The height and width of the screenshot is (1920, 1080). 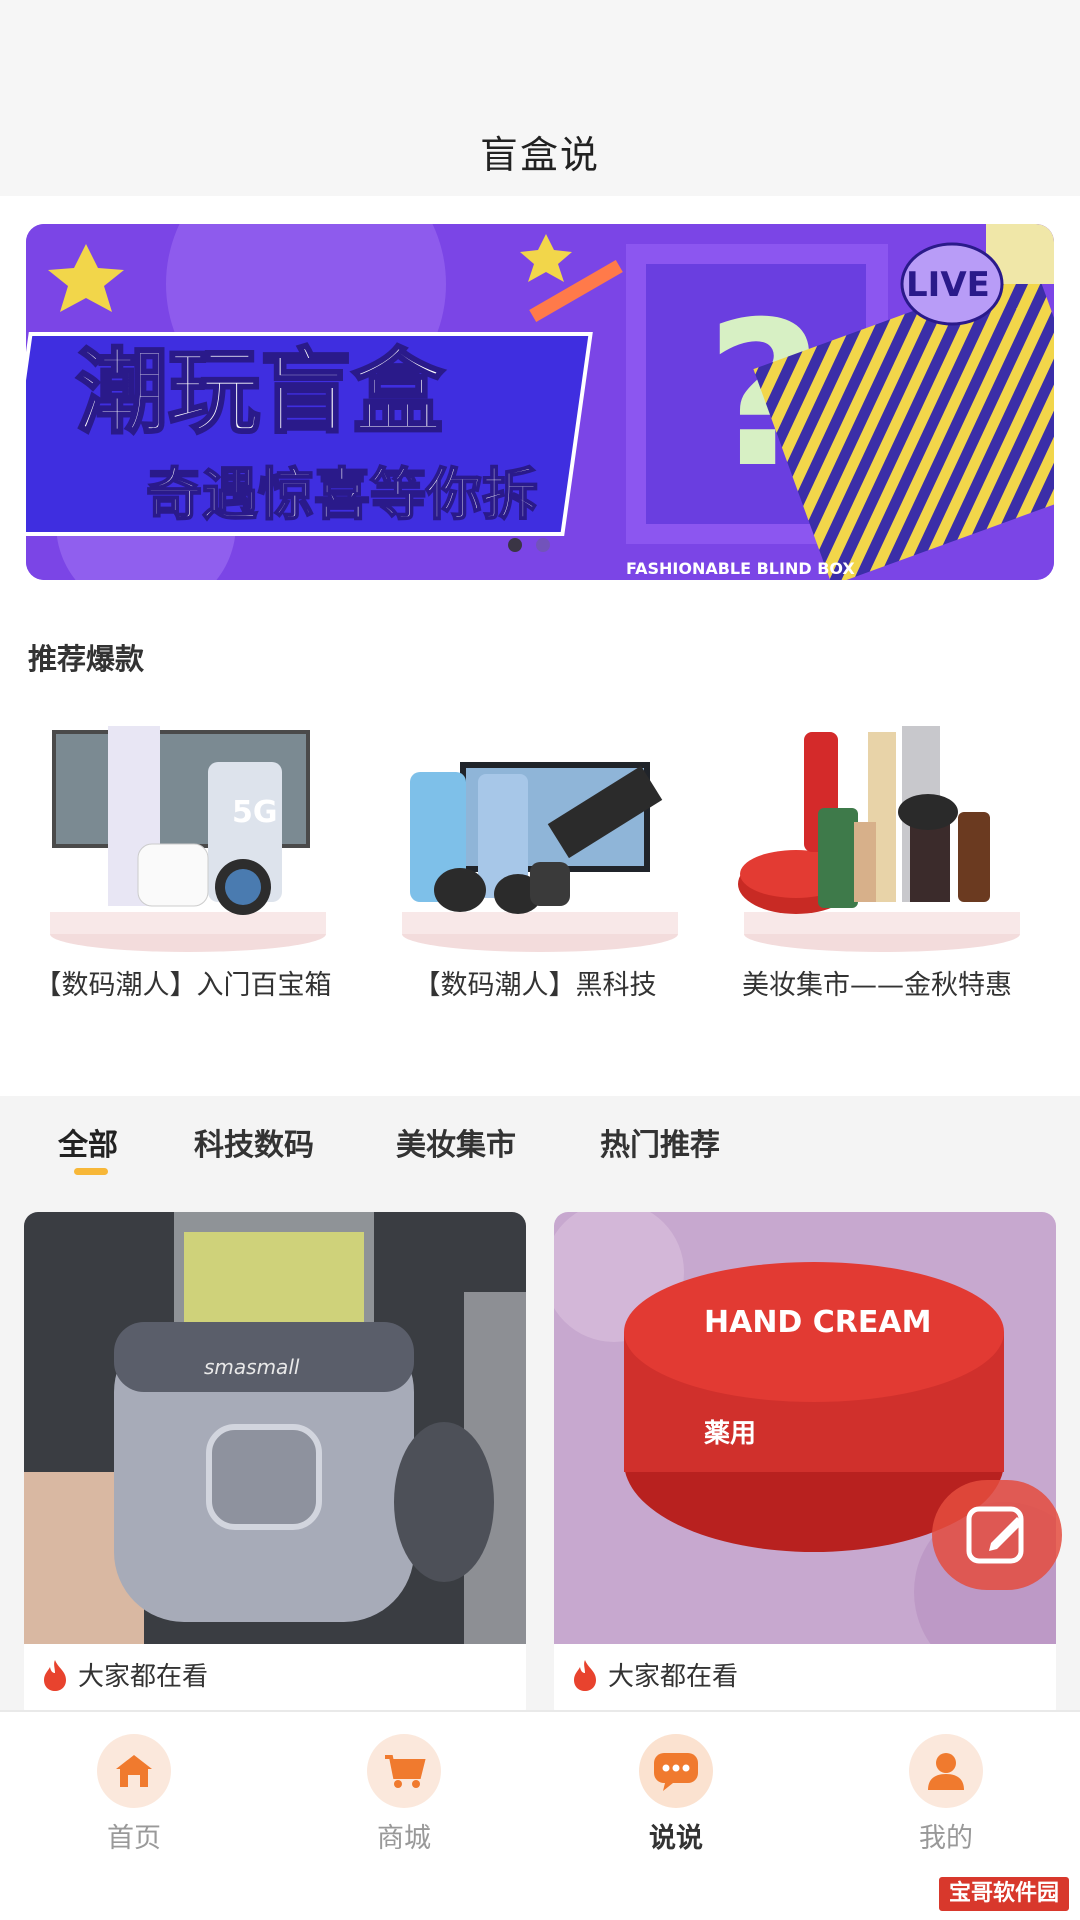 I want to click on compose-post-button, so click(x=997, y=1535).